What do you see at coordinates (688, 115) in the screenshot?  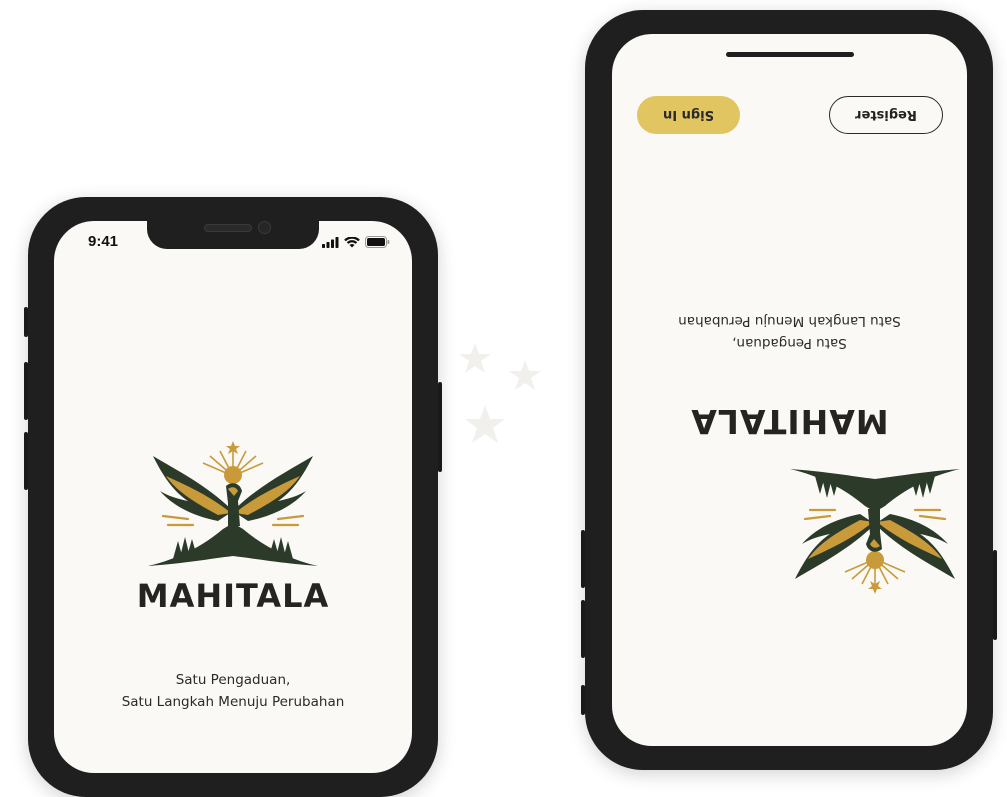 I see `sign-in-button: Sign In` at bounding box center [688, 115].